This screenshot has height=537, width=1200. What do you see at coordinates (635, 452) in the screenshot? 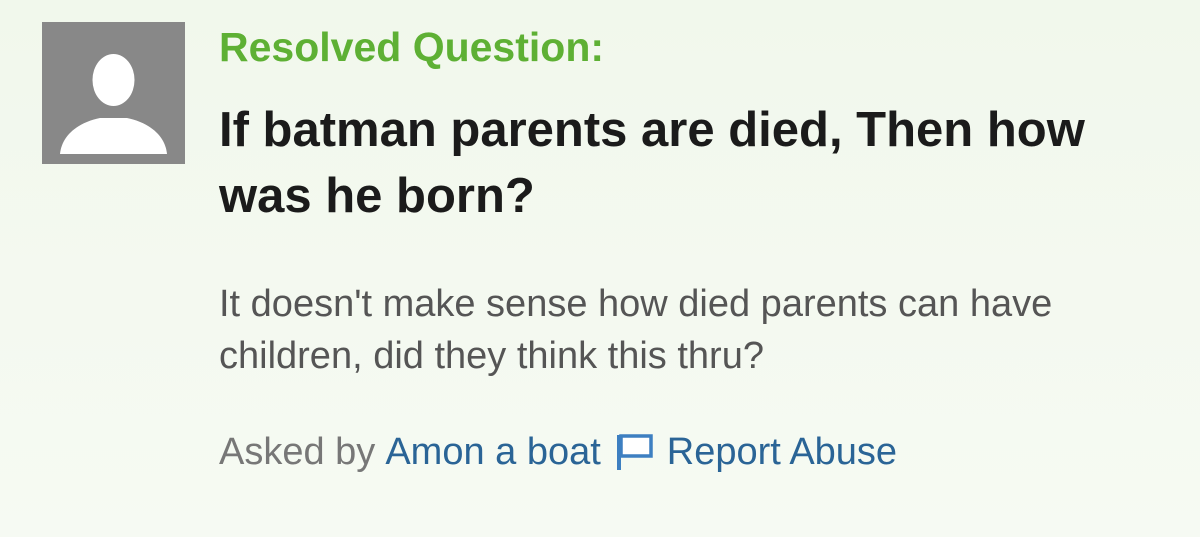
I see `flag-icon` at bounding box center [635, 452].